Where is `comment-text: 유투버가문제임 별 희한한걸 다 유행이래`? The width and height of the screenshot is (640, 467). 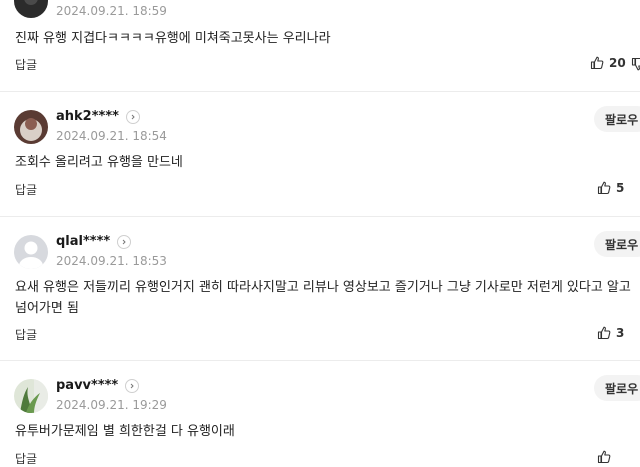 comment-text: 유투버가문제임 별 희한한걸 다 유행이래 is located at coordinates (125, 431).